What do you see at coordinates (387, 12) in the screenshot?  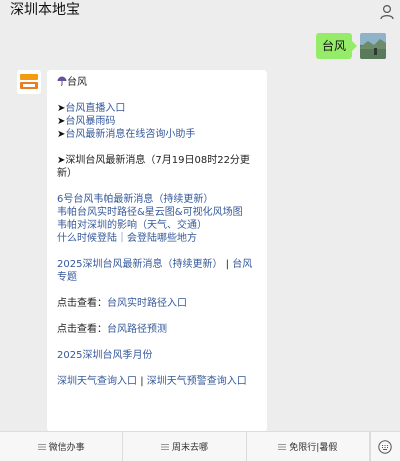 I see `user-icon` at bounding box center [387, 12].